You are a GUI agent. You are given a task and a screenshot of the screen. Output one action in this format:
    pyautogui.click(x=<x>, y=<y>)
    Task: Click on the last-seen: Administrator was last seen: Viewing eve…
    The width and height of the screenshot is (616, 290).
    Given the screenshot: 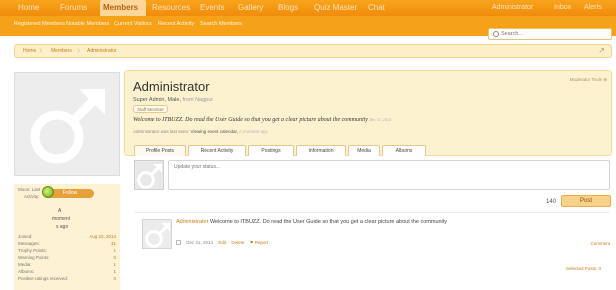 What is the action you would take?
    pyautogui.click(x=200, y=131)
    